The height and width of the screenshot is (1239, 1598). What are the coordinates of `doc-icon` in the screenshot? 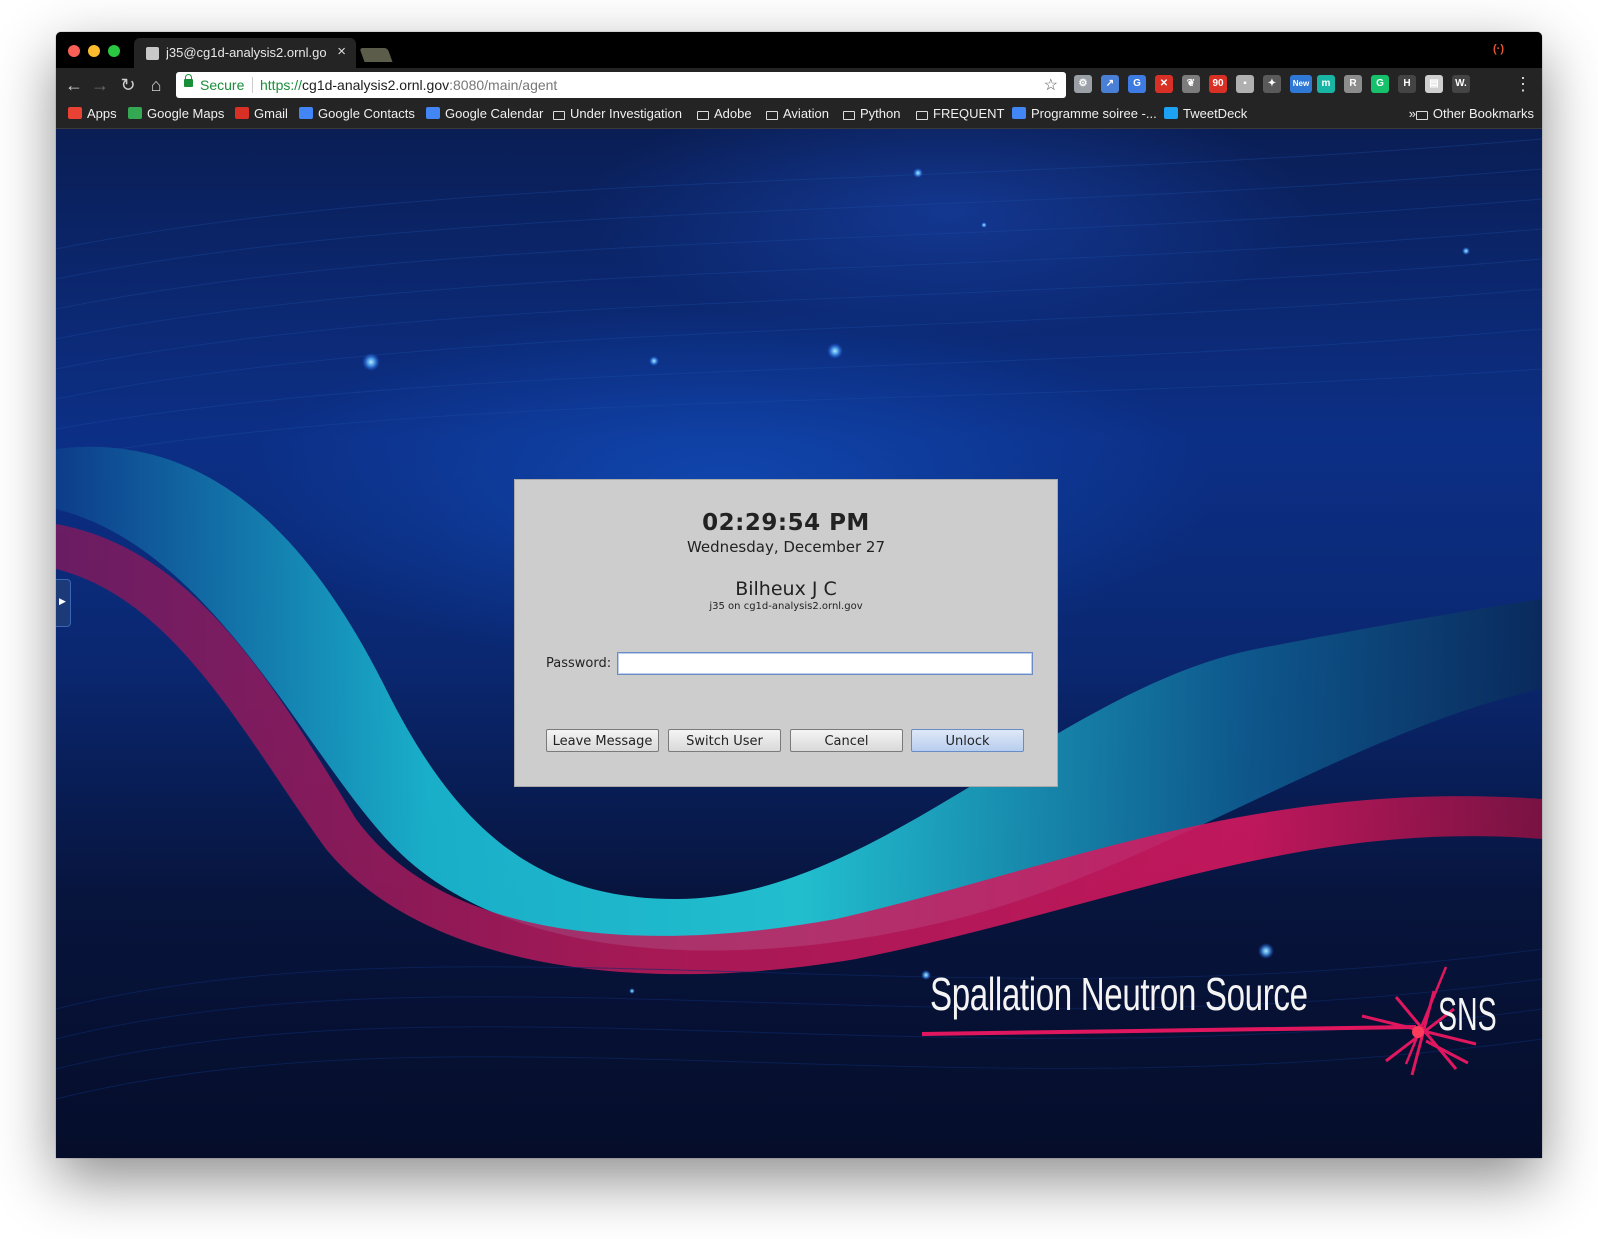 It's located at (1019, 113).